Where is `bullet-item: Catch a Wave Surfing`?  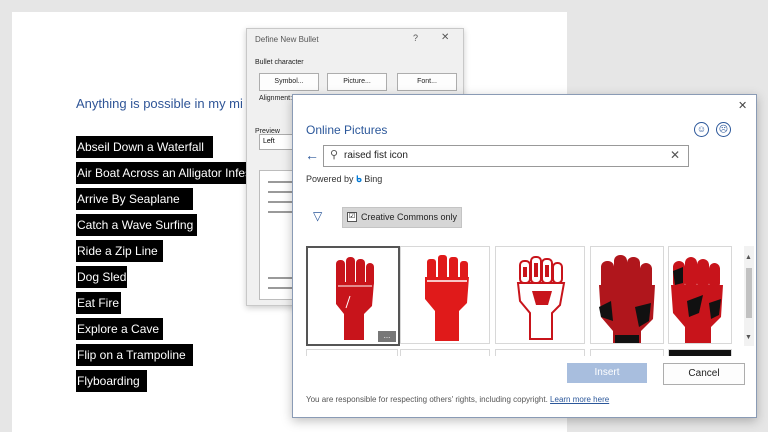
bullet-item: Catch a Wave Surfing is located at coordinates (136, 225).